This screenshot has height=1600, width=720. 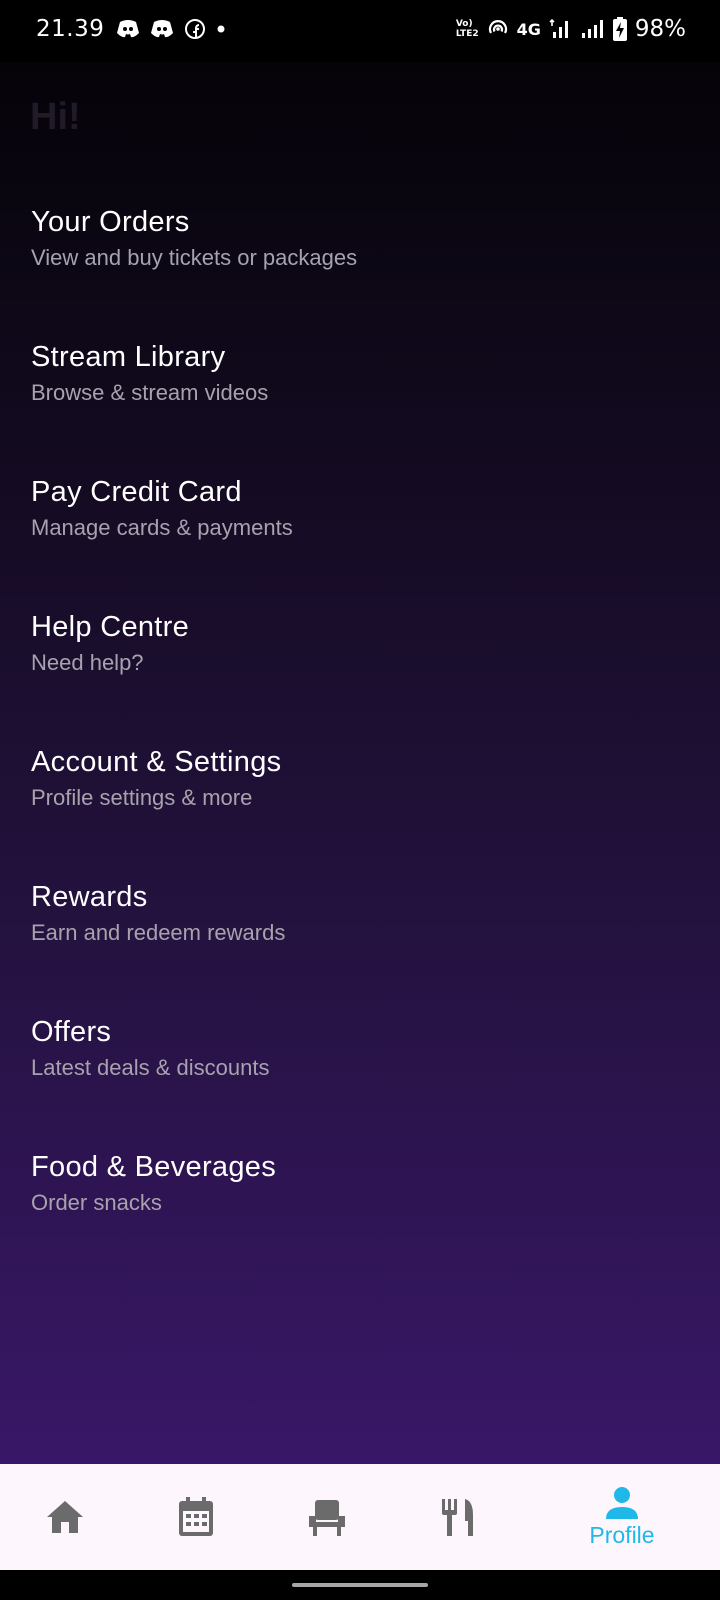 I want to click on menu-item-subtitle: View and buy tickets or packages, so click(x=194, y=257).